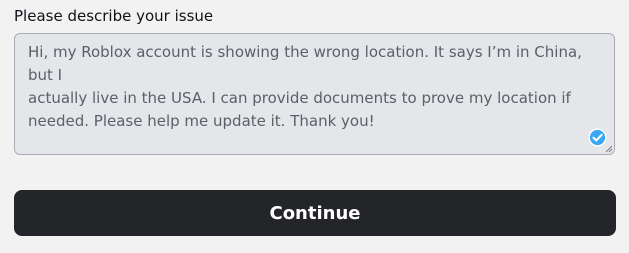 The height and width of the screenshot is (253, 629). I want to click on issue-field-label: Please describe your issue, so click(114, 16).